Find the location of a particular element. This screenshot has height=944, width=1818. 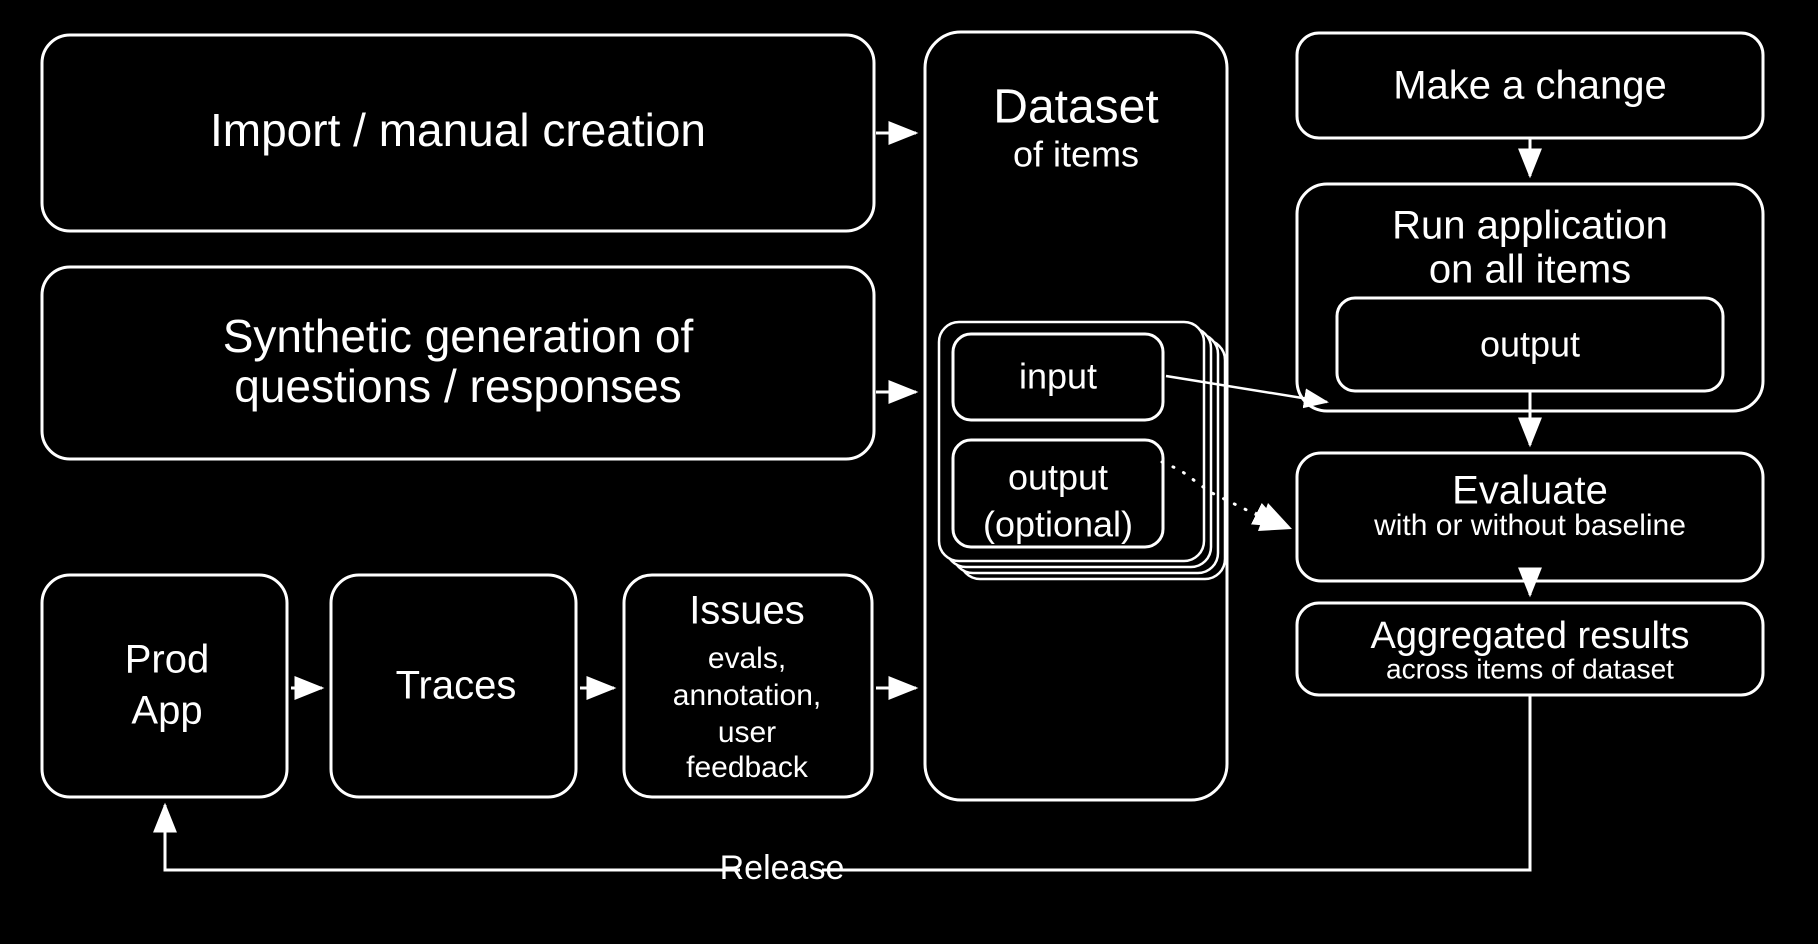

node-import-label: Import / manual creation is located at coordinates (458, 130).